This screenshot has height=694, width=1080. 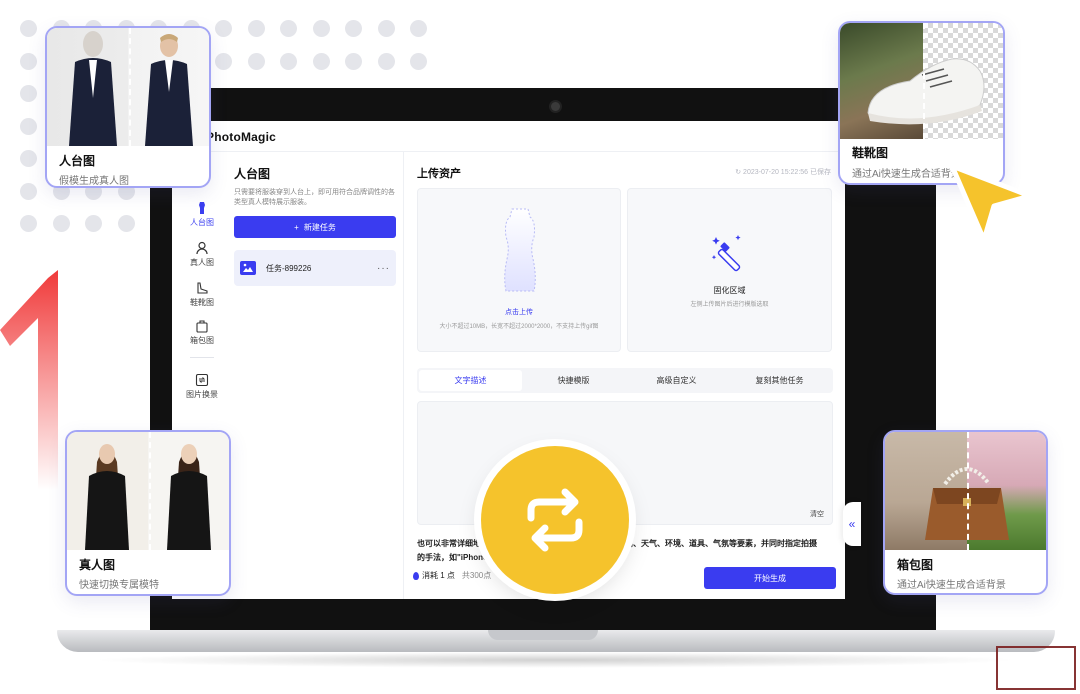 I want to click on sidebar-item-shoes: 鞋靴图, so click(x=202, y=294).